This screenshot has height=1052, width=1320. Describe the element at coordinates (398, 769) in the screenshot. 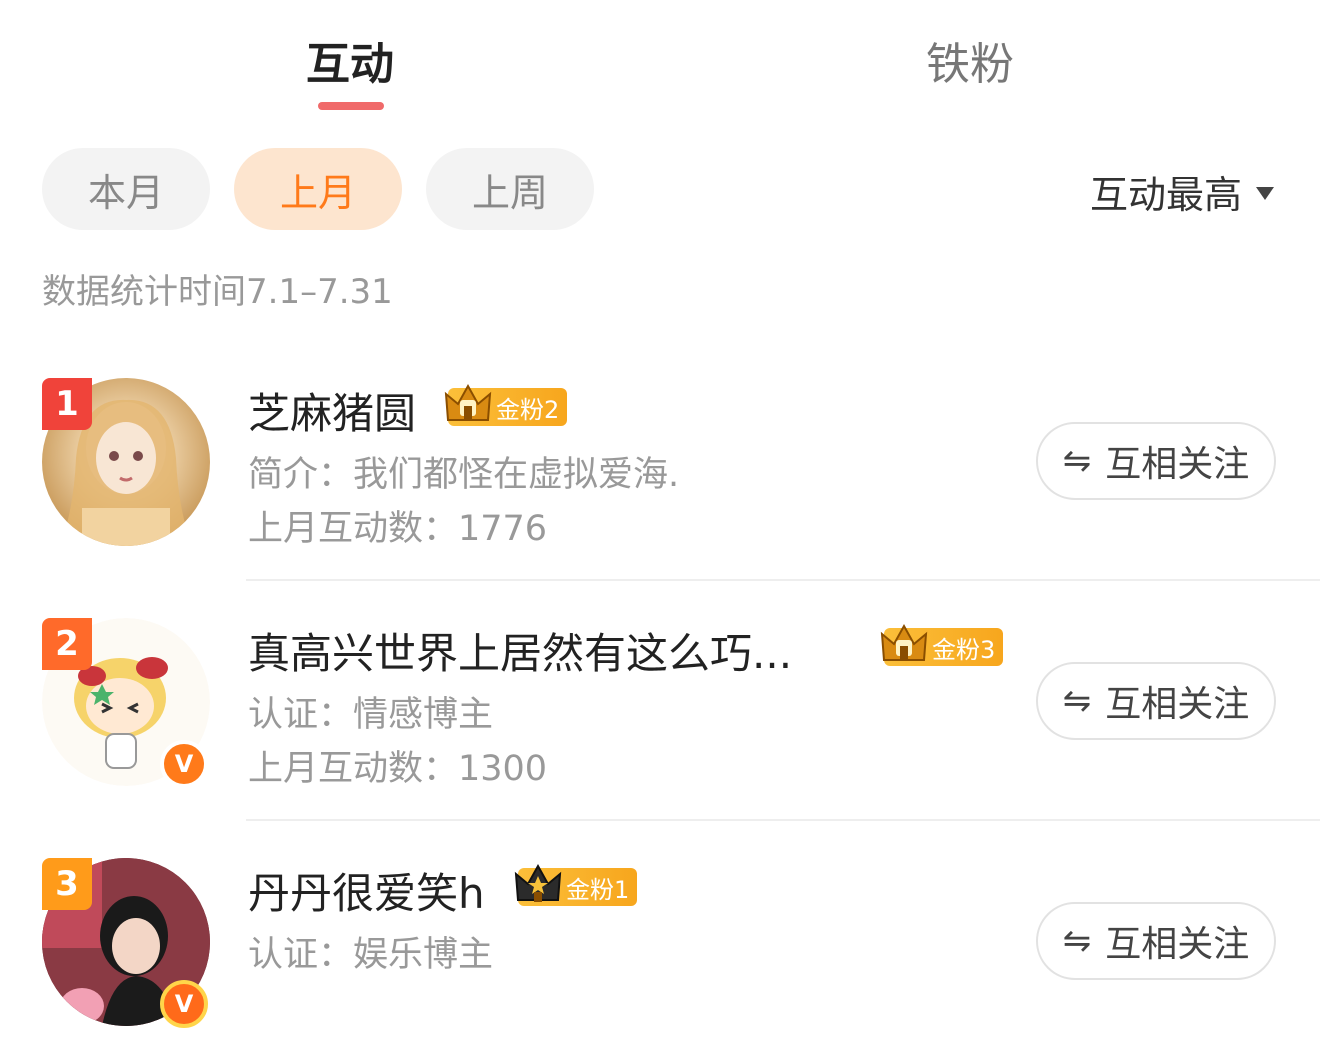

I see `interaction-count: 上月互动数：1300` at that location.